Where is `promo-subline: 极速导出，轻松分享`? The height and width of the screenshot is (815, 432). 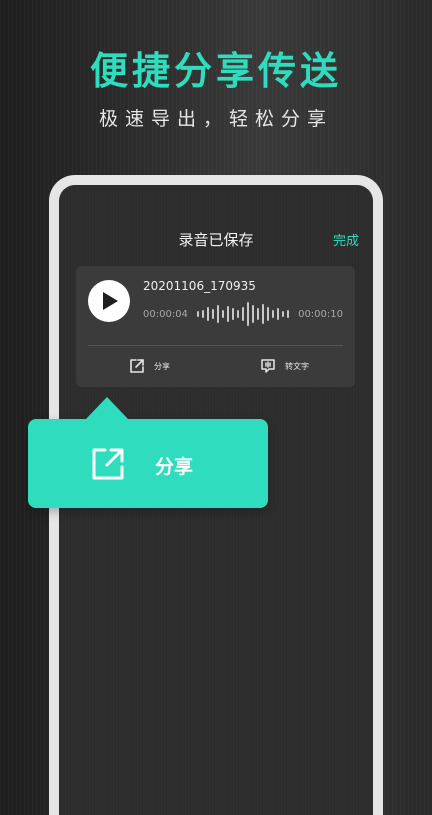 promo-subline: 极速导出，轻松分享 is located at coordinates (215, 119).